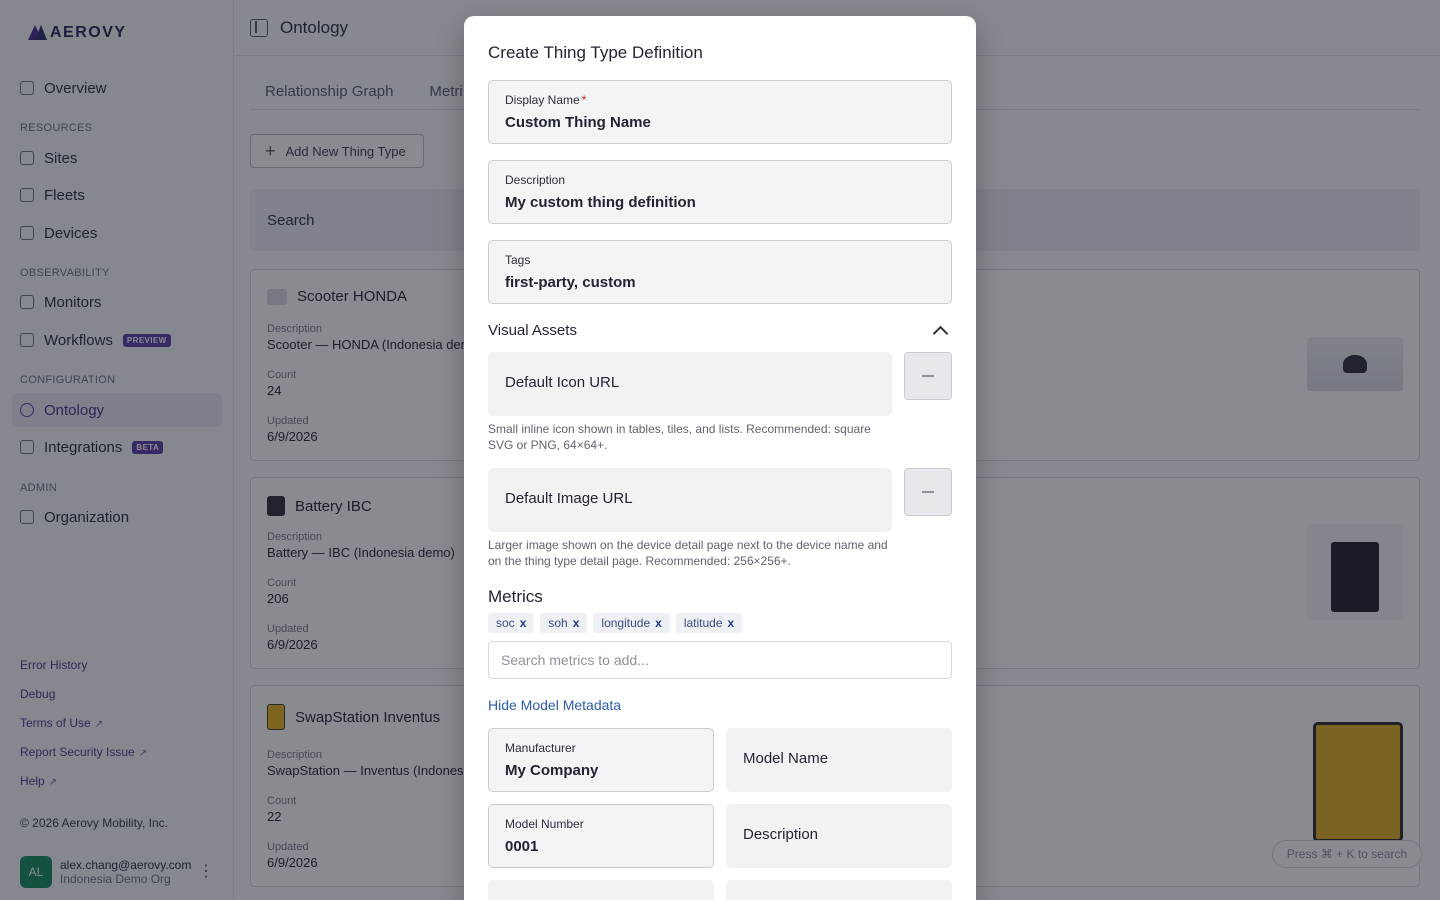 Image resolution: width=1440 pixels, height=900 pixels. What do you see at coordinates (601, 760) in the screenshot?
I see `manufacturer-field: Manufacturer My Company` at bounding box center [601, 760].